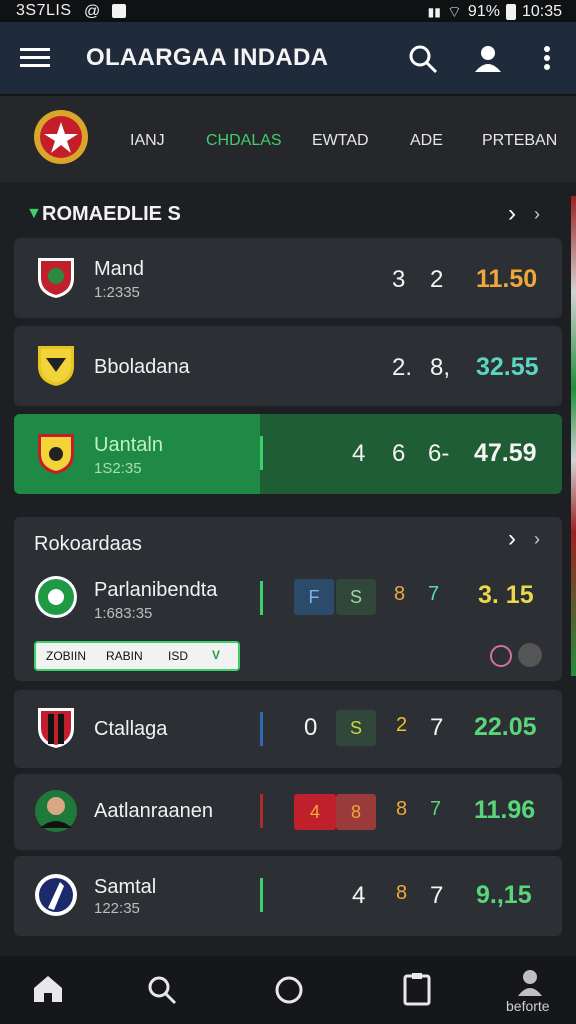 The height and width of the screenshot is (1024, 576). I want to click on club-logo-icon, so click(61, 137).